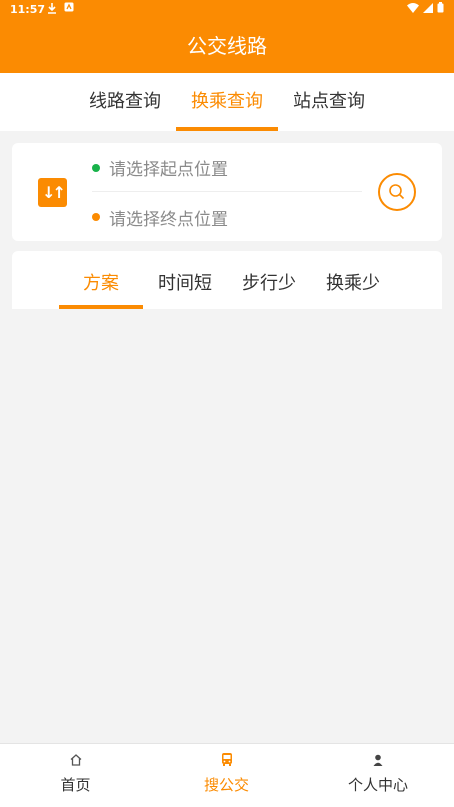 The height and width of the screenshot is (807, 454). I want to click on end-location-field: 请选择终点位置, so click(227, 217).